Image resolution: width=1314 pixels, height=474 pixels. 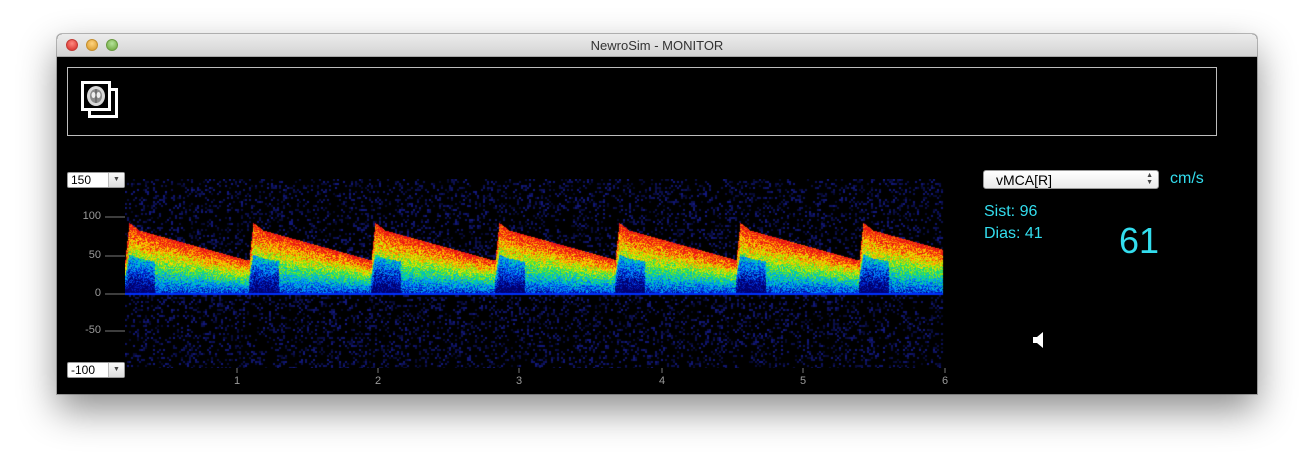 I want to click on title-bar: NewroSim - MONITOR, so click(x=657, y=45).